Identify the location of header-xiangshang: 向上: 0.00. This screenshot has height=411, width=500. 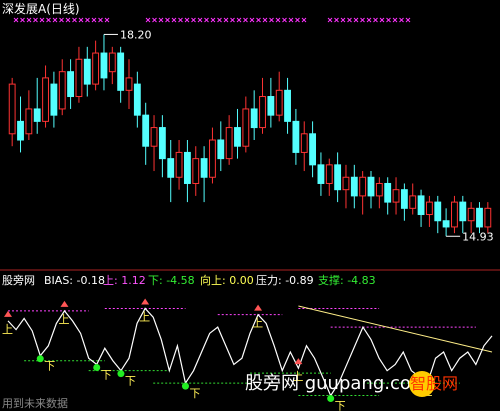
(227, 280).